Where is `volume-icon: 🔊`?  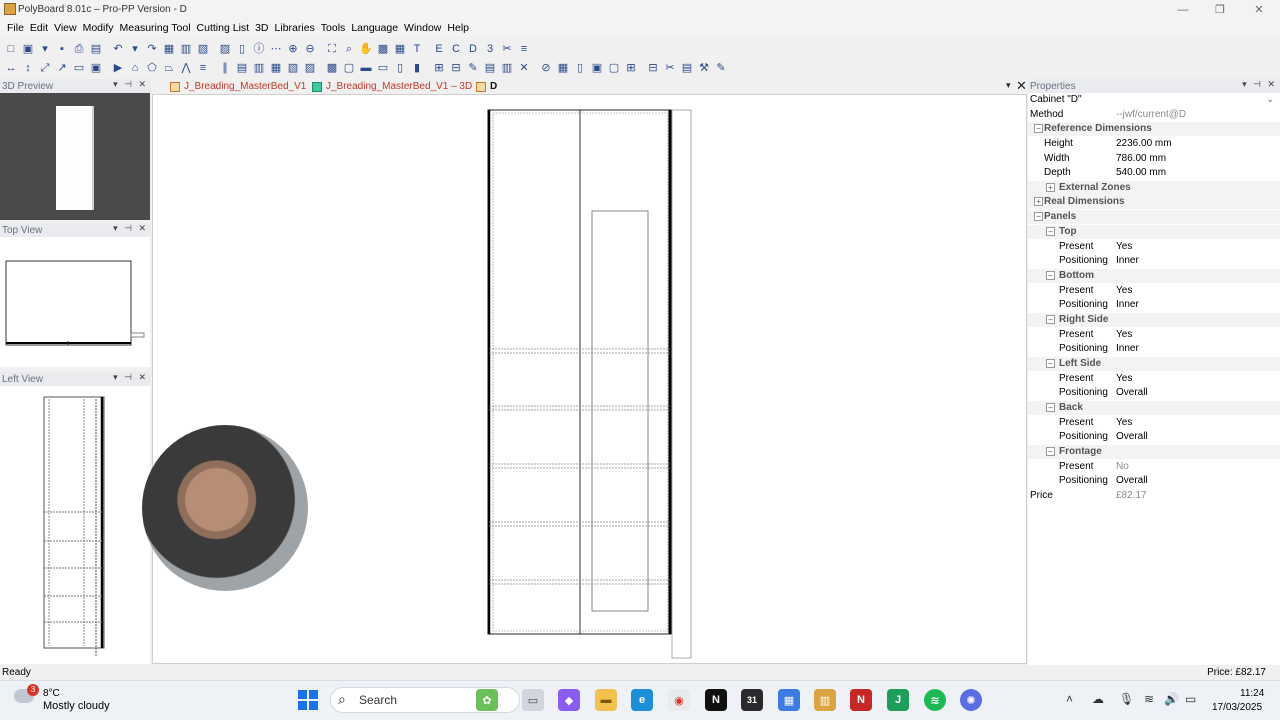 volume-icon: 🔊 is located at coordinates (1171, 699).